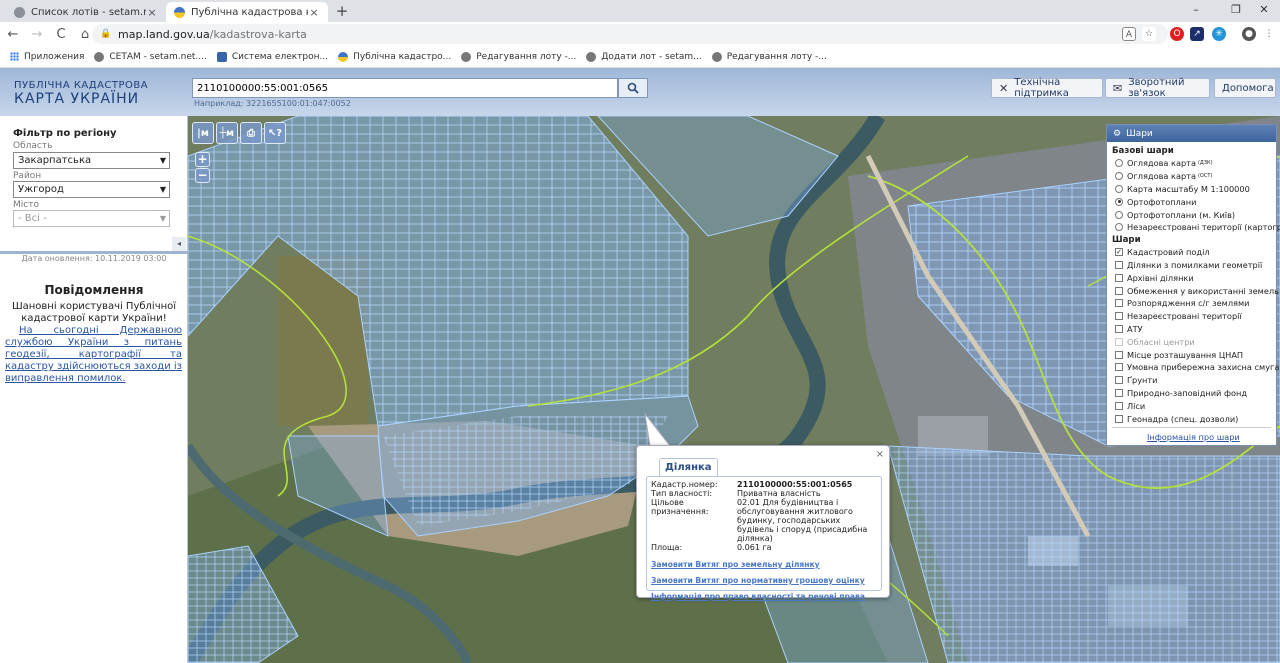 The height and width of the screenshot is (663, 1280). I want to click on base-layer-option: Ортофотоплани (м. Київ), so click(1195, 214).